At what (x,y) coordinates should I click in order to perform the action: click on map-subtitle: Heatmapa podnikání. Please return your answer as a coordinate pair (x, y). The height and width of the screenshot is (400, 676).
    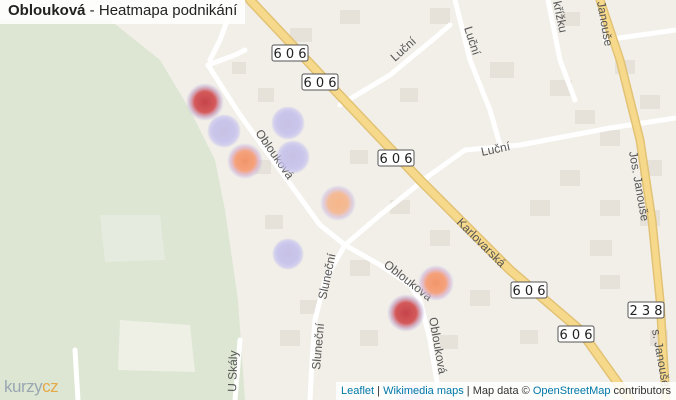
    Looking at the image, I should click on (168, 10).